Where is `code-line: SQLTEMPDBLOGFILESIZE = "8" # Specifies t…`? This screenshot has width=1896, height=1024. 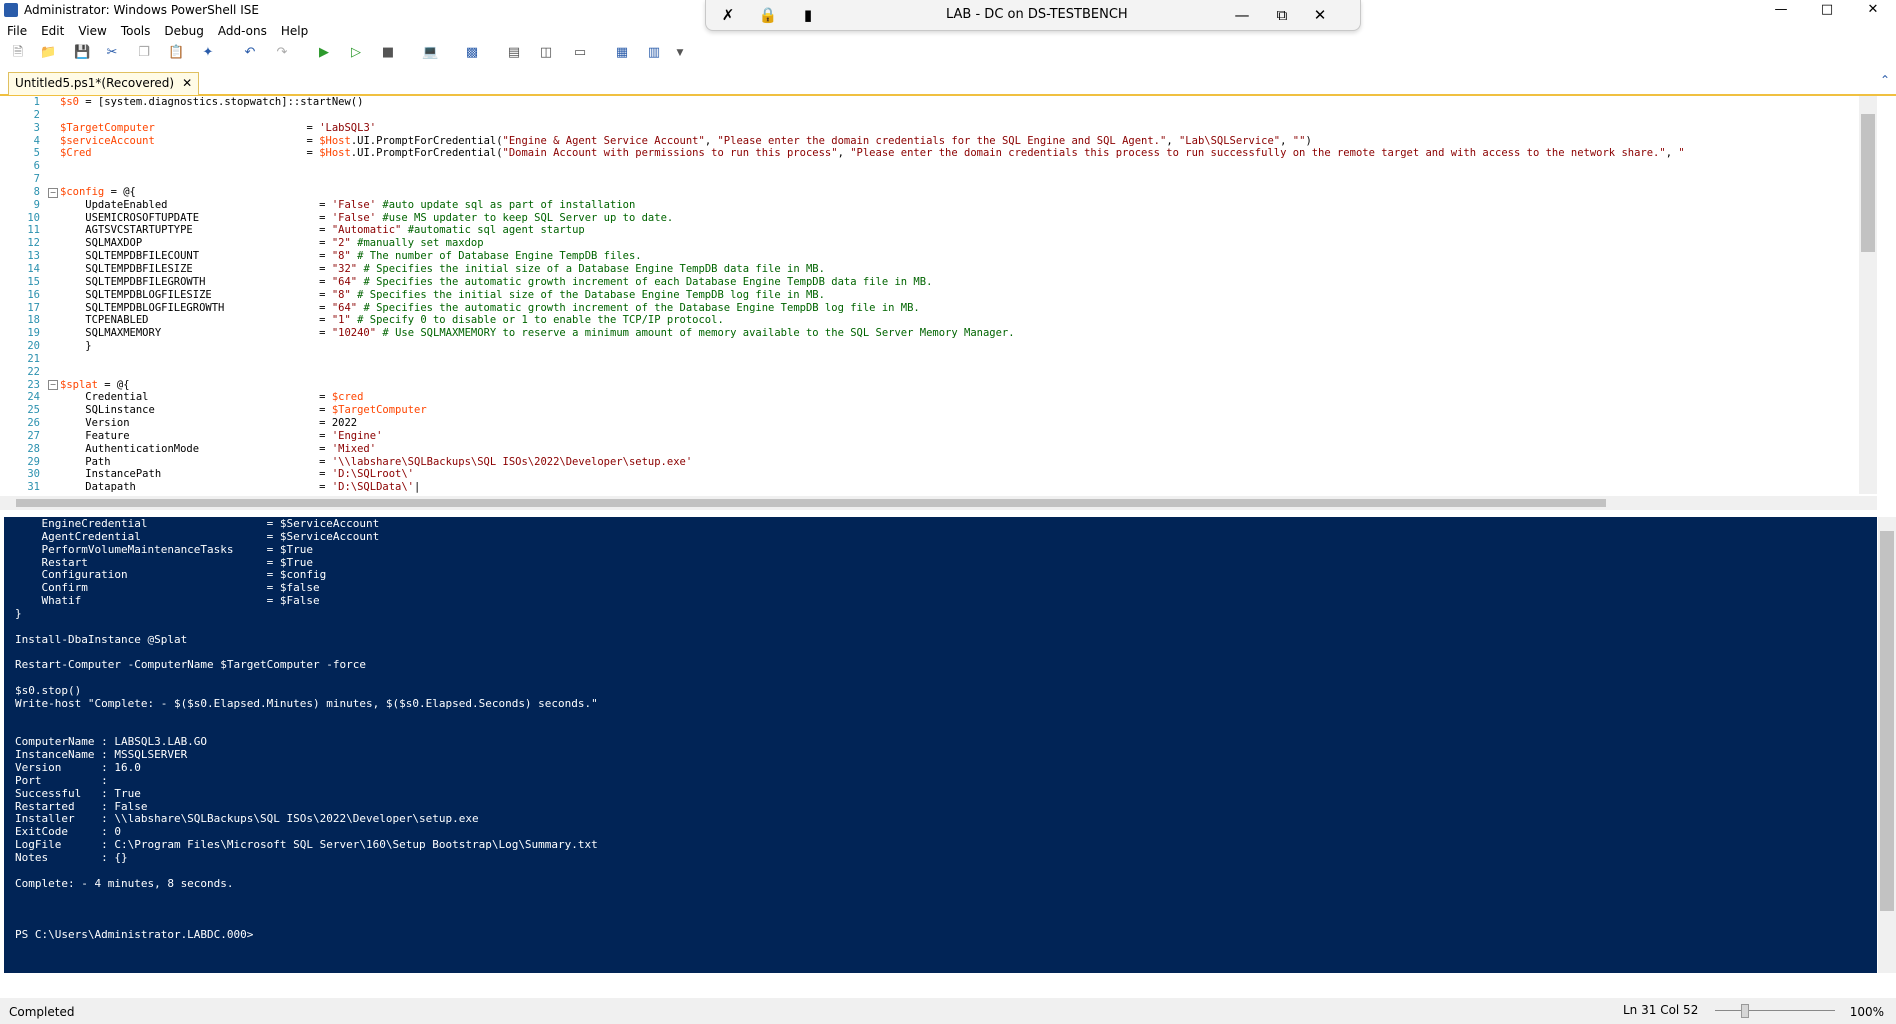 code-line: SQLTEMPDBLOGFILESIZE = "8" # Specifies t… is located at coordinates (872, 295).